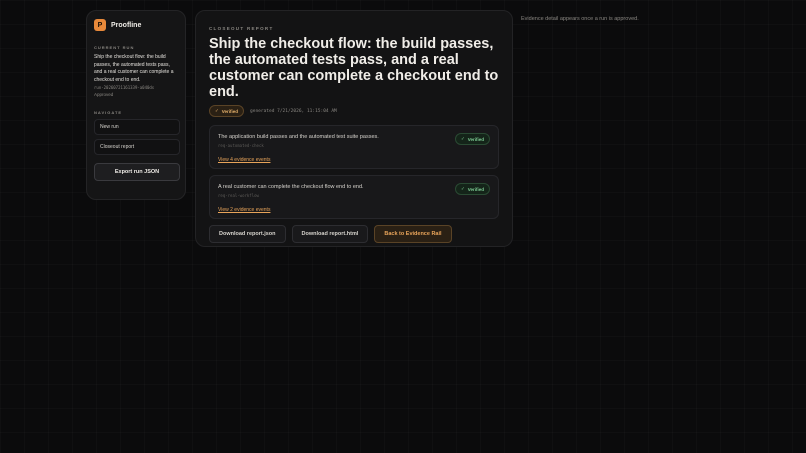 Image resolution: width=806 pixels, height=453 pixels. What do you see at coordinates (241, 28) in the screenshot?
I see `report-eyebrow: CLOSEOUT REPORT` at bounding box center [241, 28].